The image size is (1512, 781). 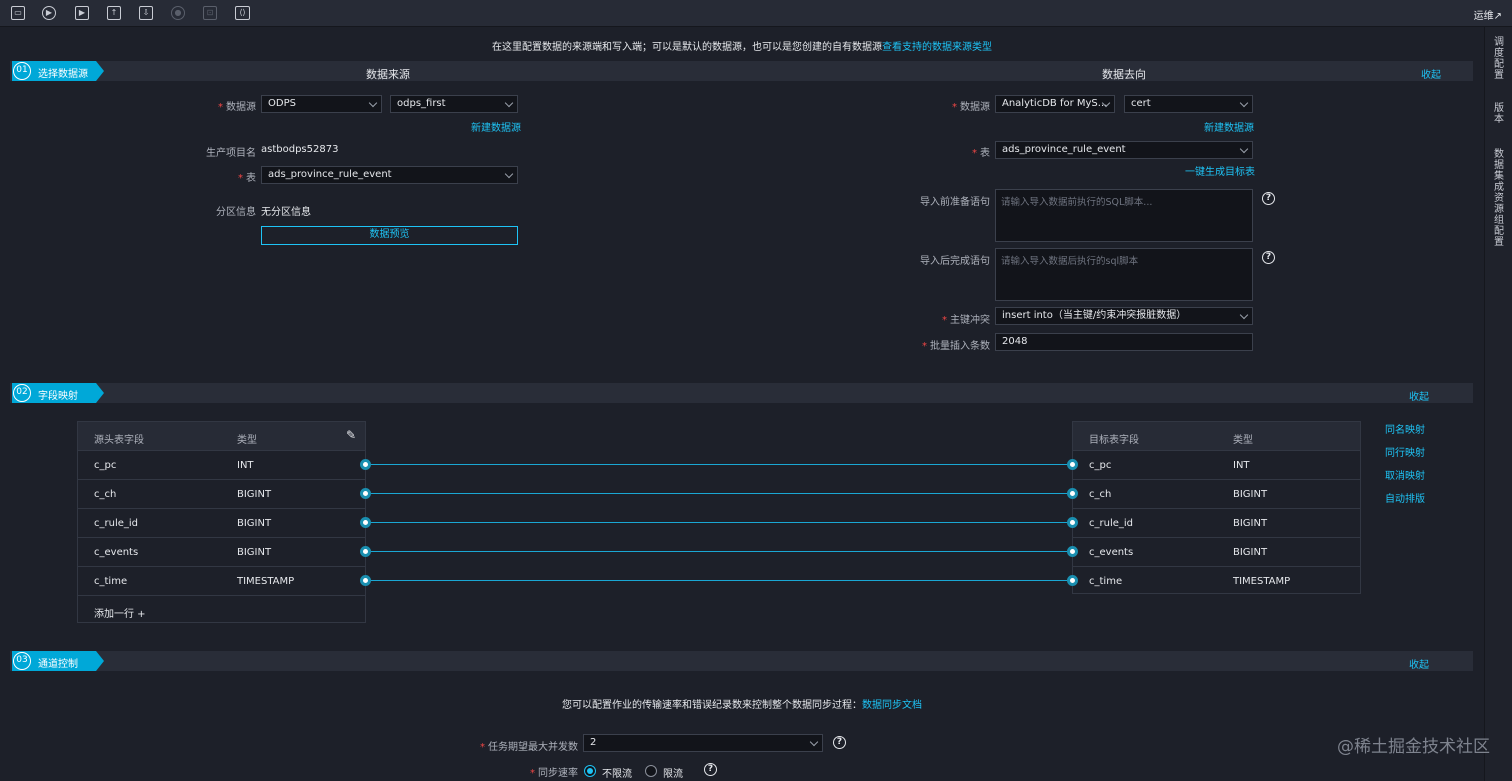 What do you see at coordinates (321, 104) in the screenshot?
I see `source-datasource-type-select: ODPS` at bounding box center [321, 104].